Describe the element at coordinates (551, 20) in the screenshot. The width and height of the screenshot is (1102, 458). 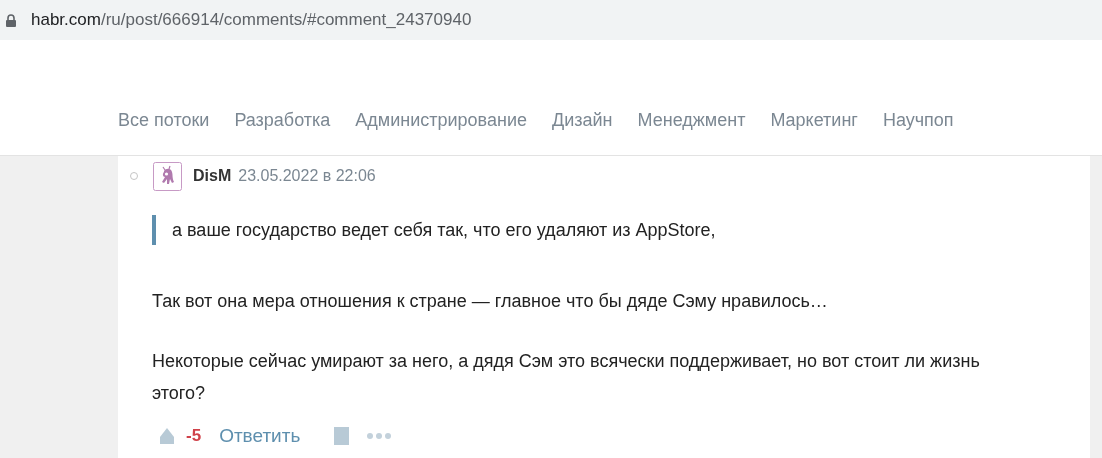
I see `address-bar: habr.com/ru/post/666914/comments/#comment_24370940` at that location.